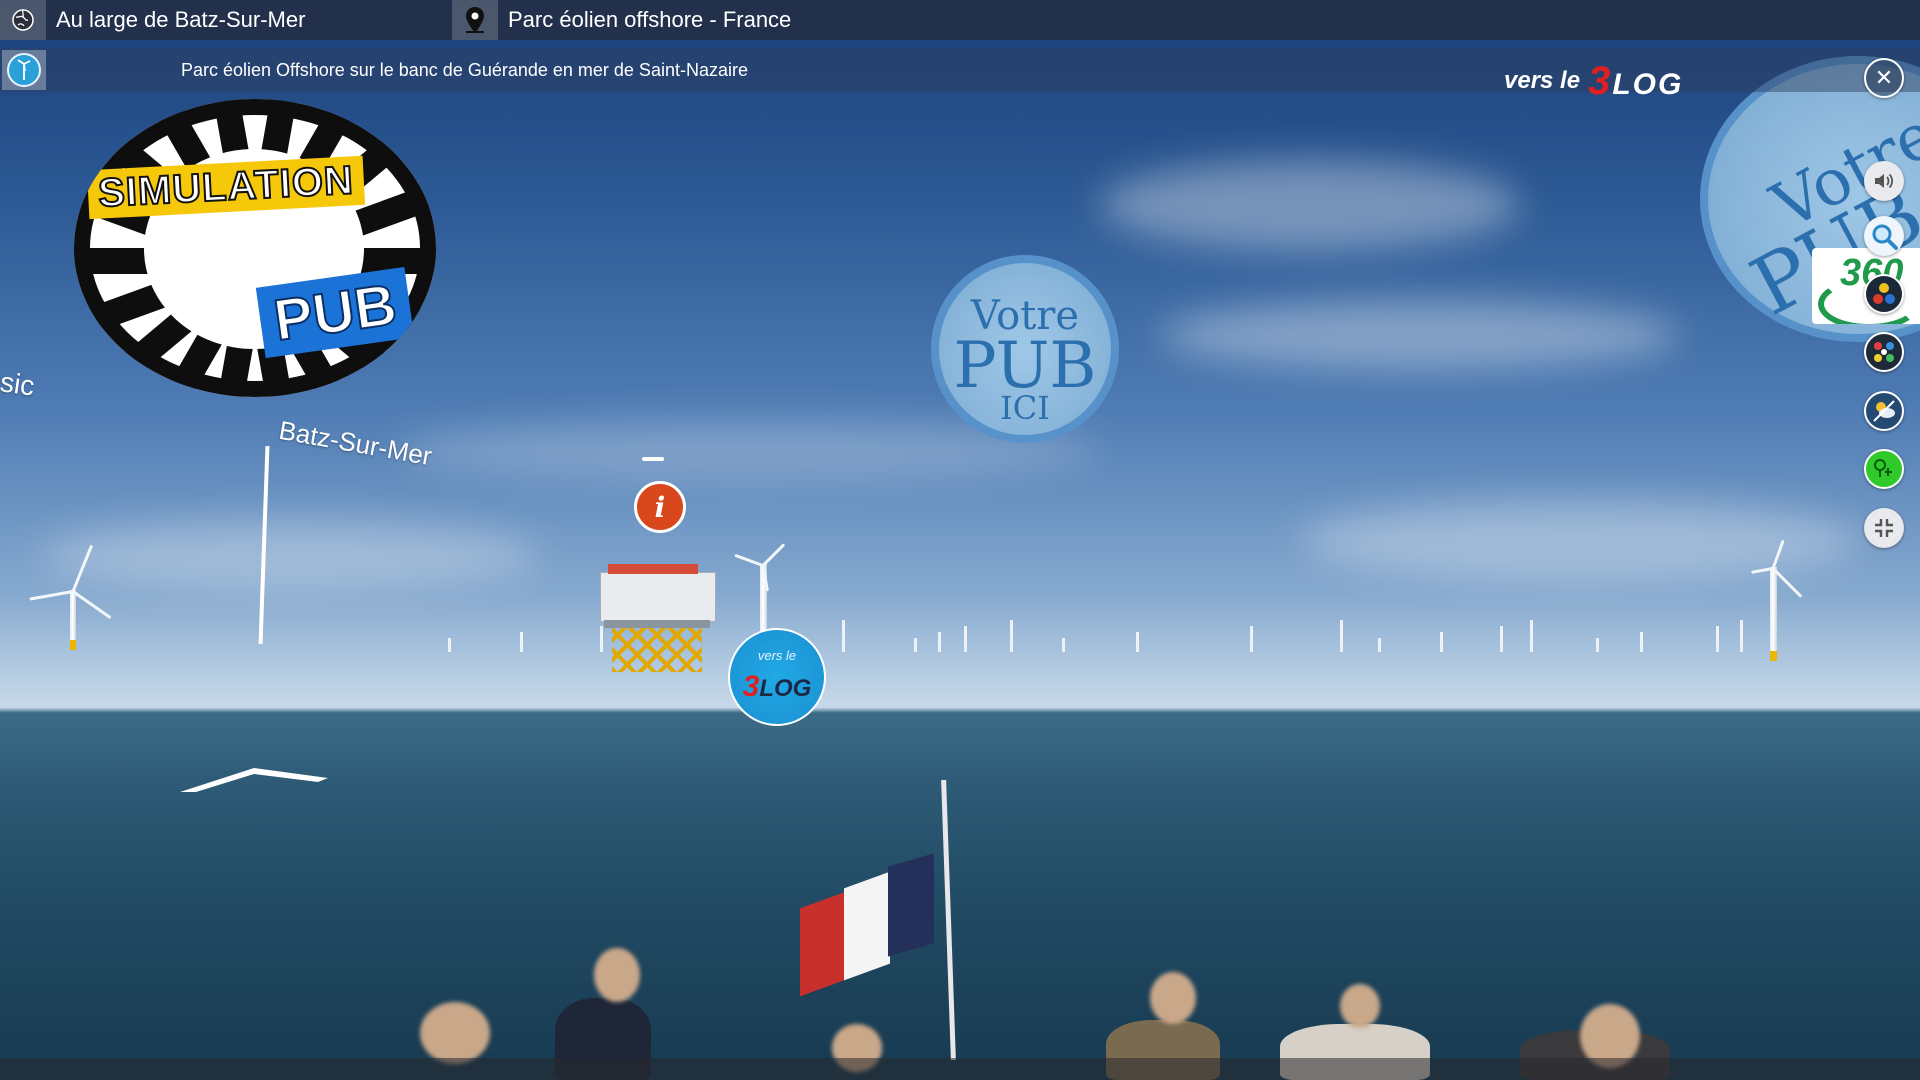 The image size is (1920, 1080). What do you see at coordinates (254, 779) in the screenshot?
I see `navigation-arrow-icon` at bounding box center [254, 779].